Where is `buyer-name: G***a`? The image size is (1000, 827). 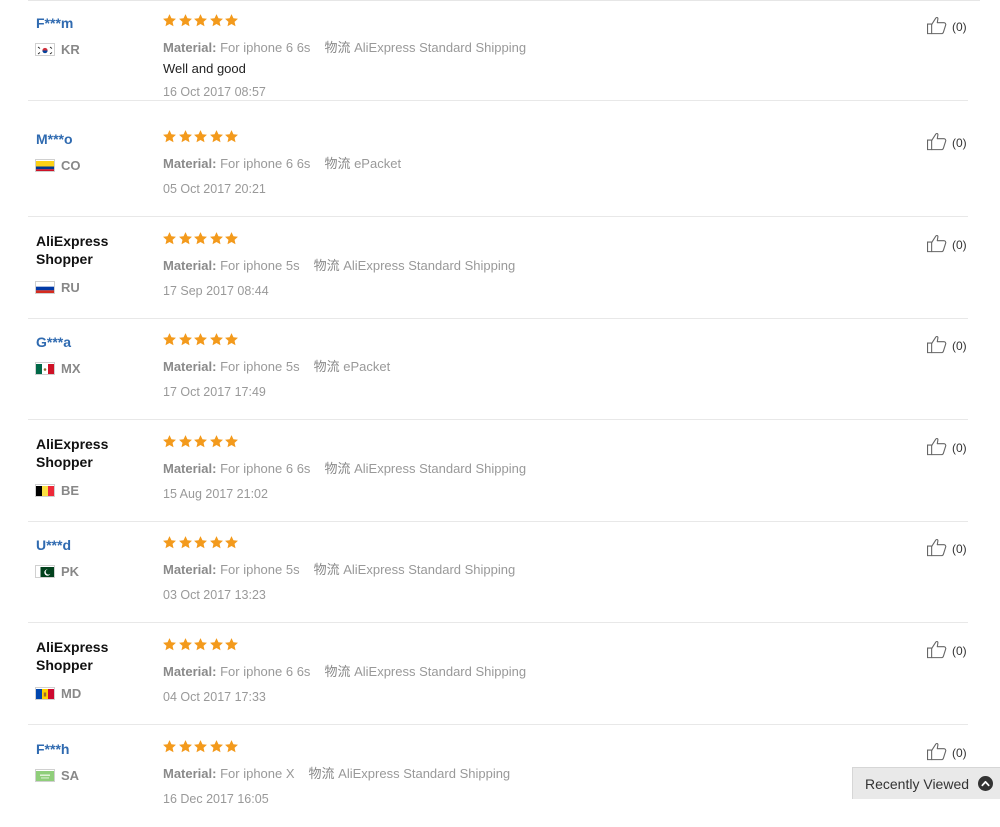
buyer-name: G***a is located at coordinates (91, 342).